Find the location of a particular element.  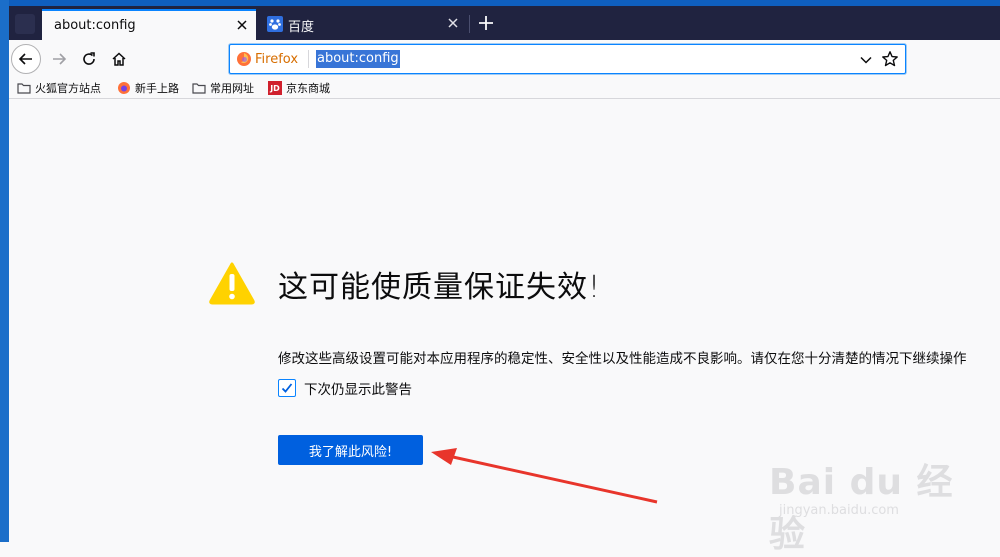

bookmark-firefox-official: 火狐官方站点 is located at coordinates (59, 88).